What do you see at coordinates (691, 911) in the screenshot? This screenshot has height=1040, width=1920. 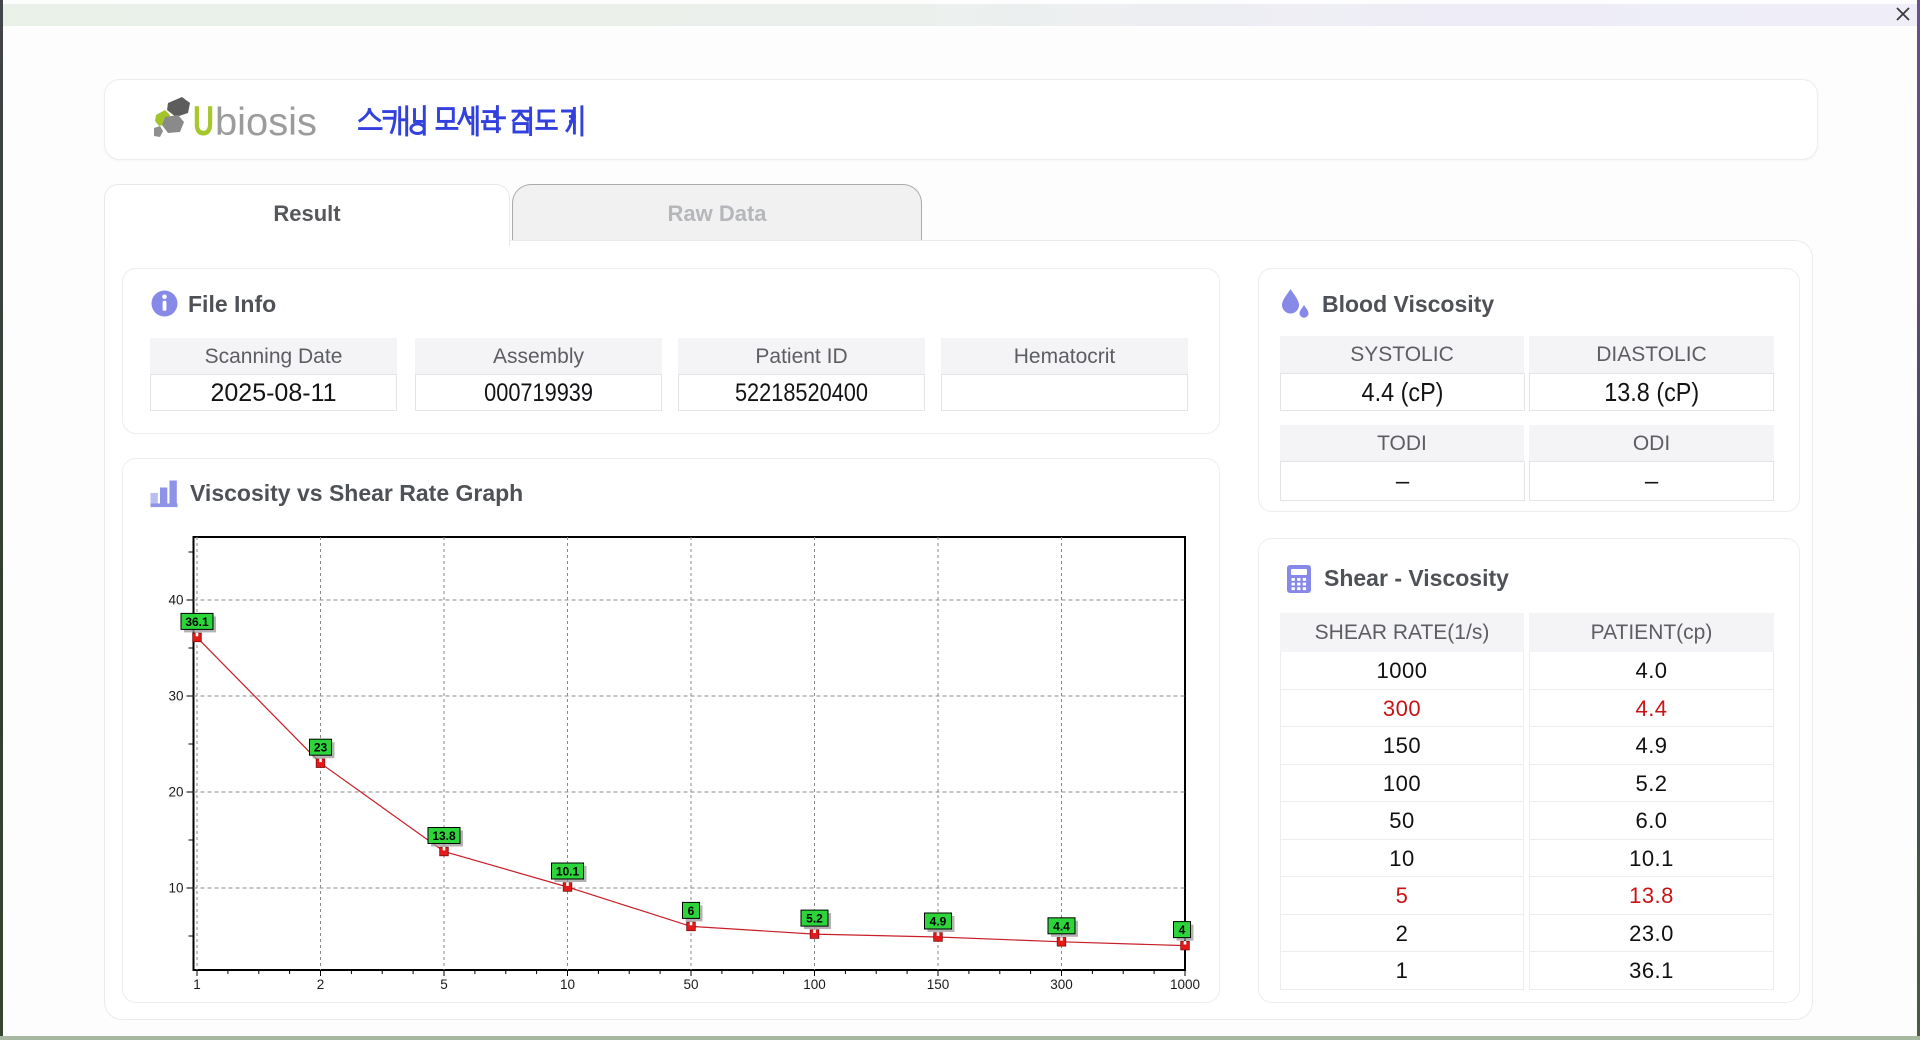 I see `svg-text: 6` at bounding box center [691, 911].